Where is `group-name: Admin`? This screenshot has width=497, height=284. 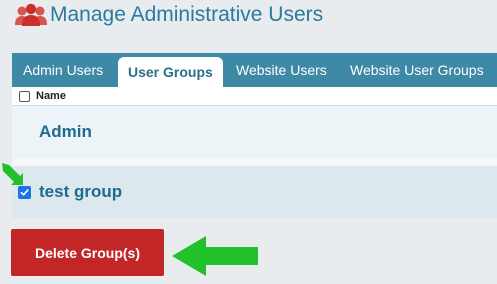
group-name: Admin is located at coordinates (65, 132).